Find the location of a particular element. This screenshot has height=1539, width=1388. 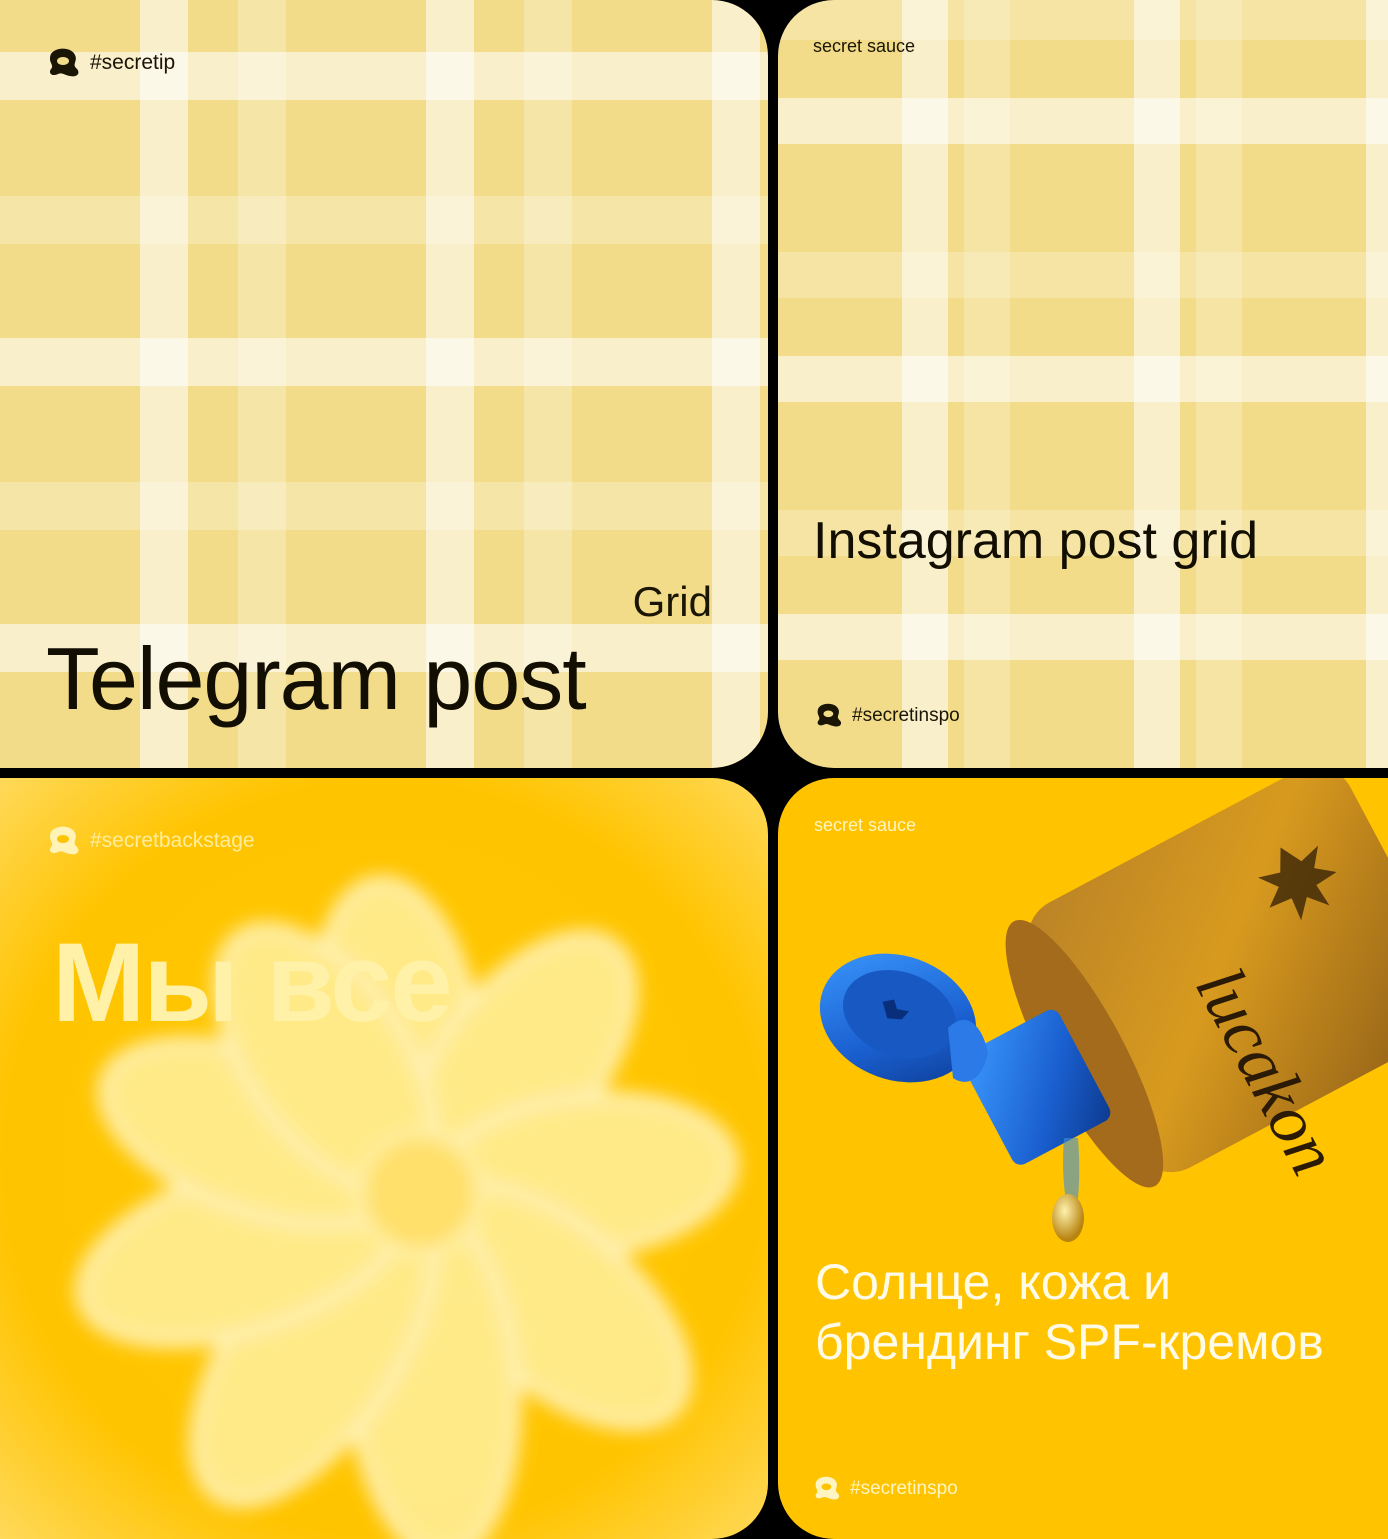

hashtag-badge: #secretbackstage is located at coordinates (151, 841).